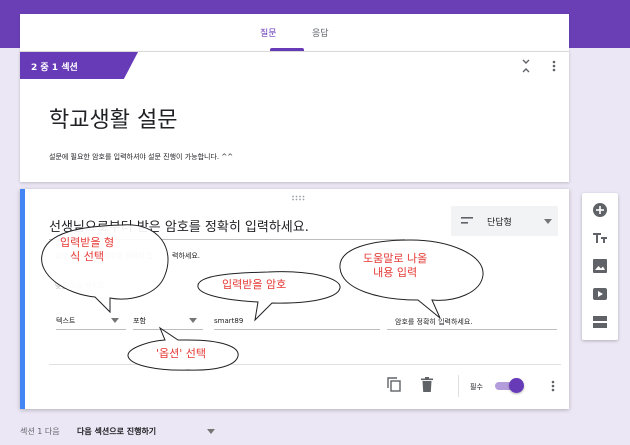 This screenshot has height=445, width=630. What do you see at coordinates (141, 157) in the screenshot?
I see `form-description: 설문에 필요한 암호를 입력하셔야 설문 진행이 가능합니다. ^^` at bounding box center [141, 157].